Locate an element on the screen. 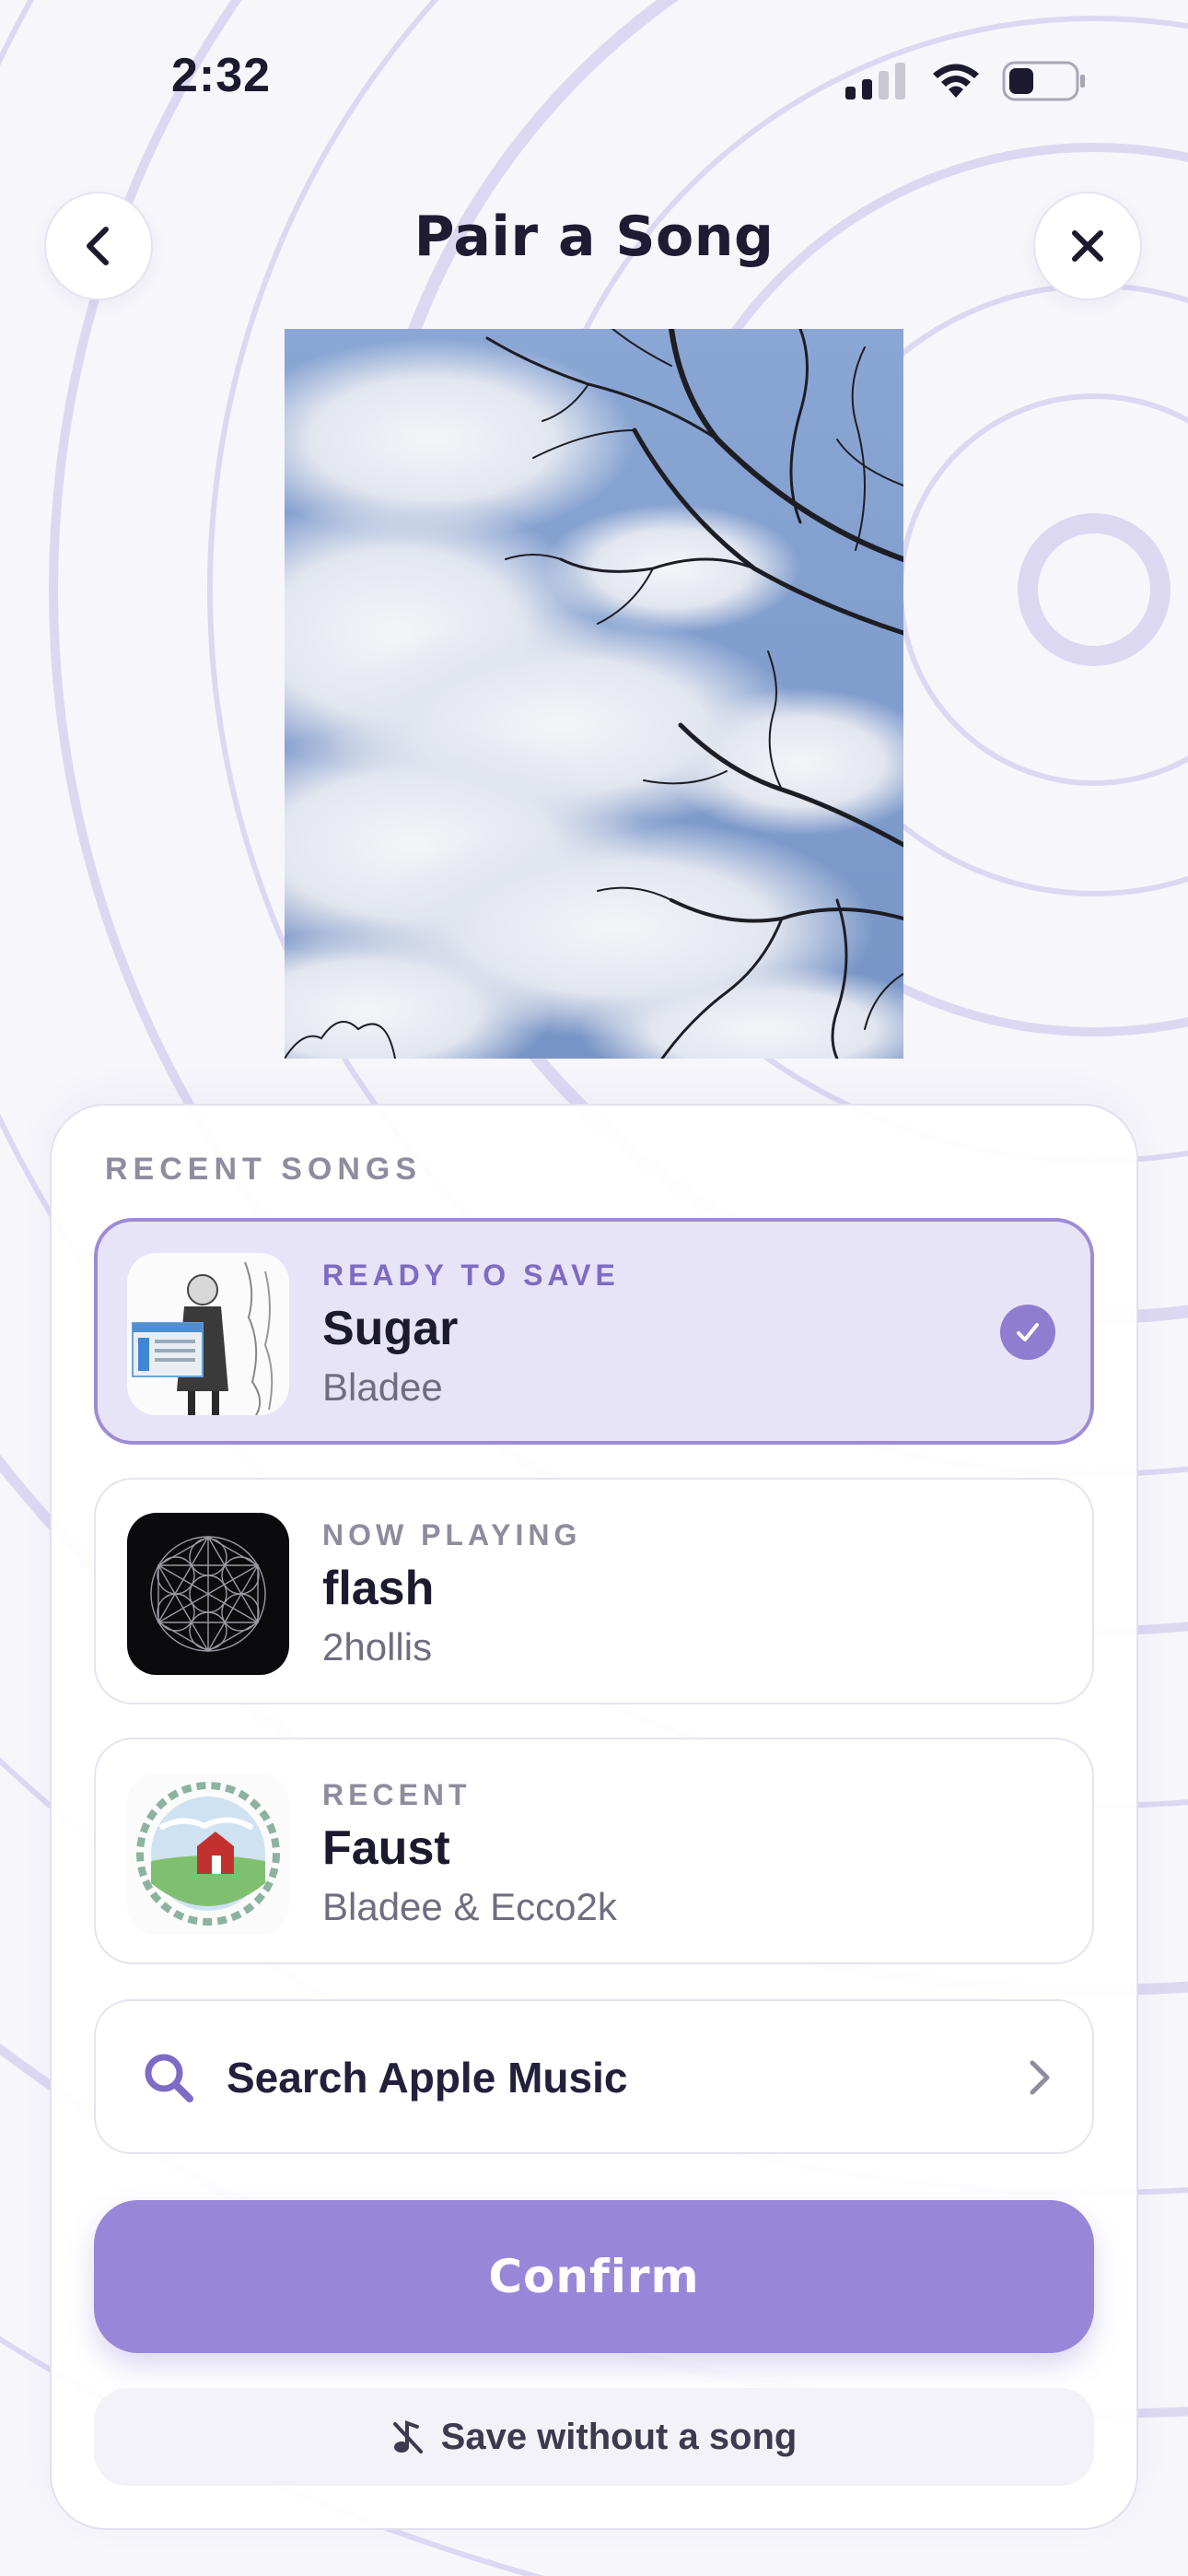 The width and height of the screenshot is (1188, 2576). song-row-faust: RECENT Faust Bladee & Ecco2k is located at coordinates (594, 1851).